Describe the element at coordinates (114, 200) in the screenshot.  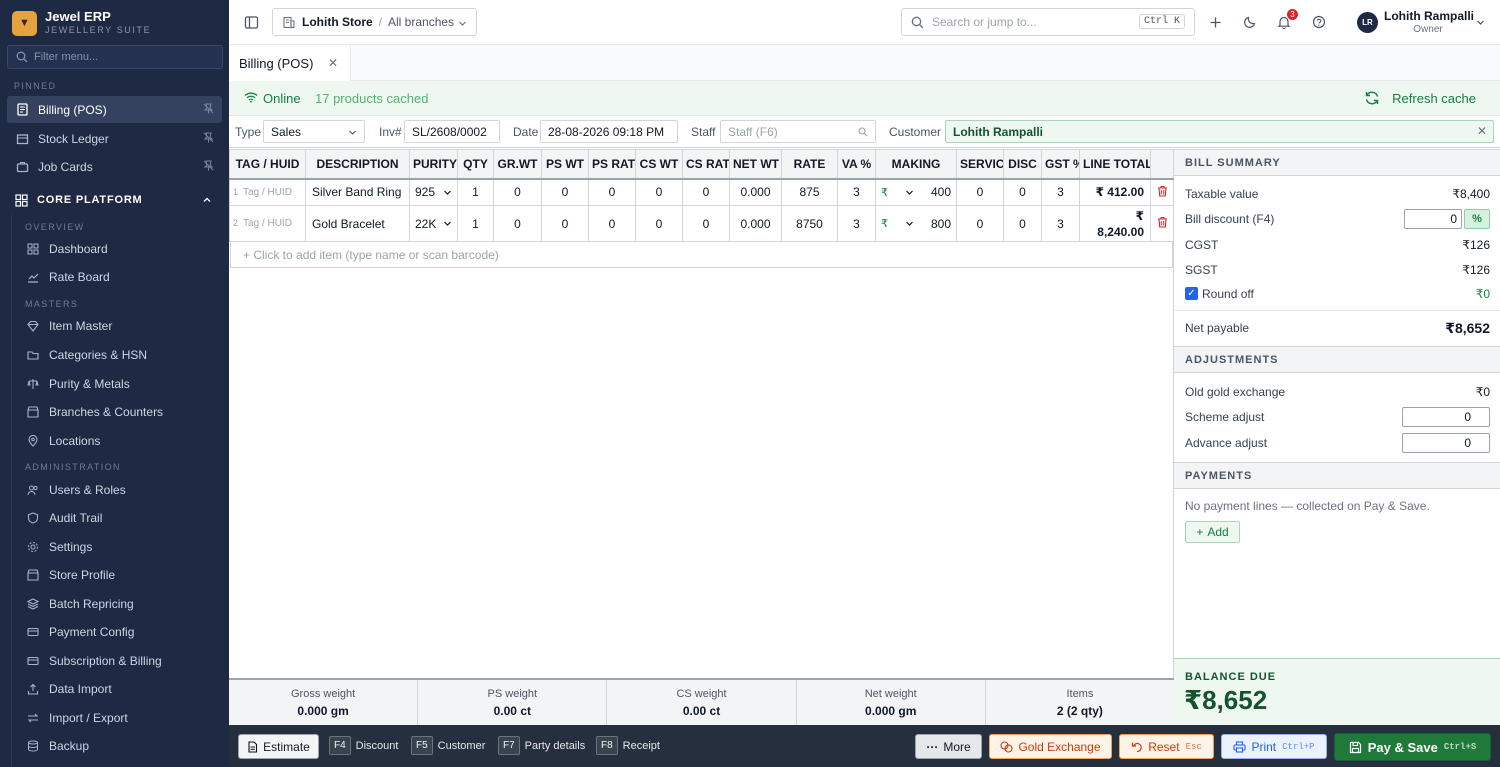
I see `sidebar-group-core-platform: CORE PLATFORM` at that location.